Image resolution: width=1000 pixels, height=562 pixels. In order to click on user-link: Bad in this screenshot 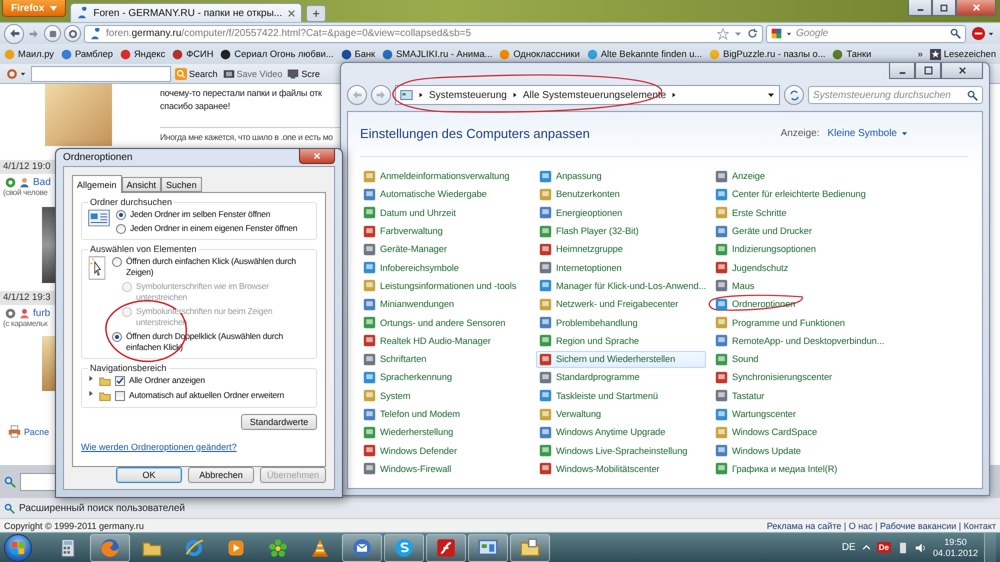, I will do `click(42, 182)`.